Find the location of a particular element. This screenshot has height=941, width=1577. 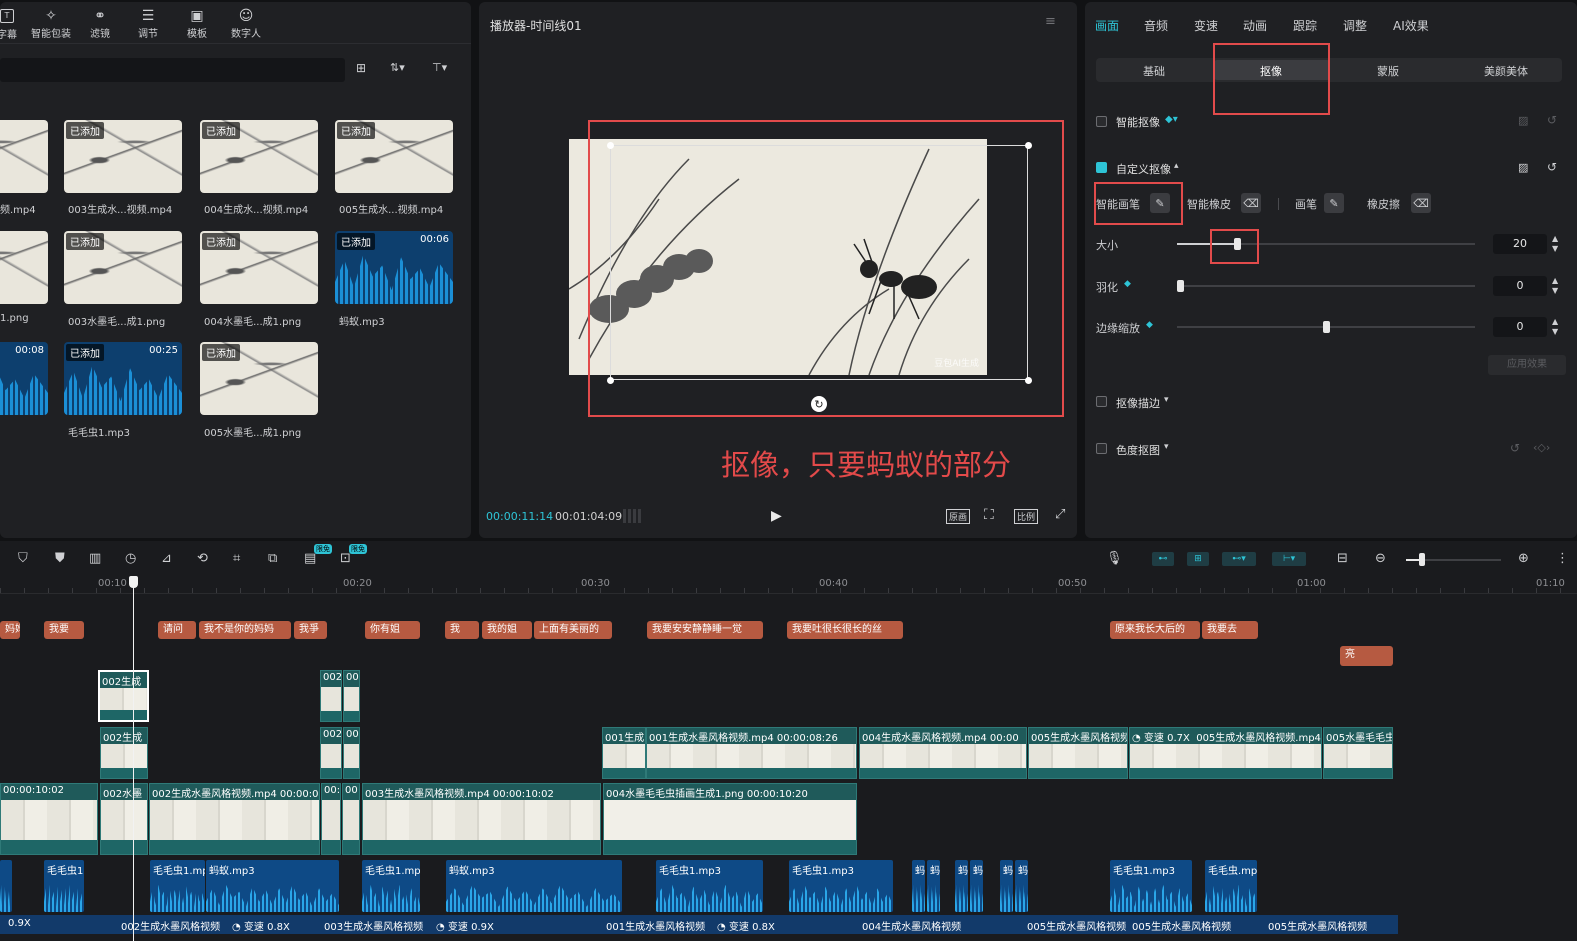

toolbar-subtitle: T 字幕 is located at coordinates (11, 24).